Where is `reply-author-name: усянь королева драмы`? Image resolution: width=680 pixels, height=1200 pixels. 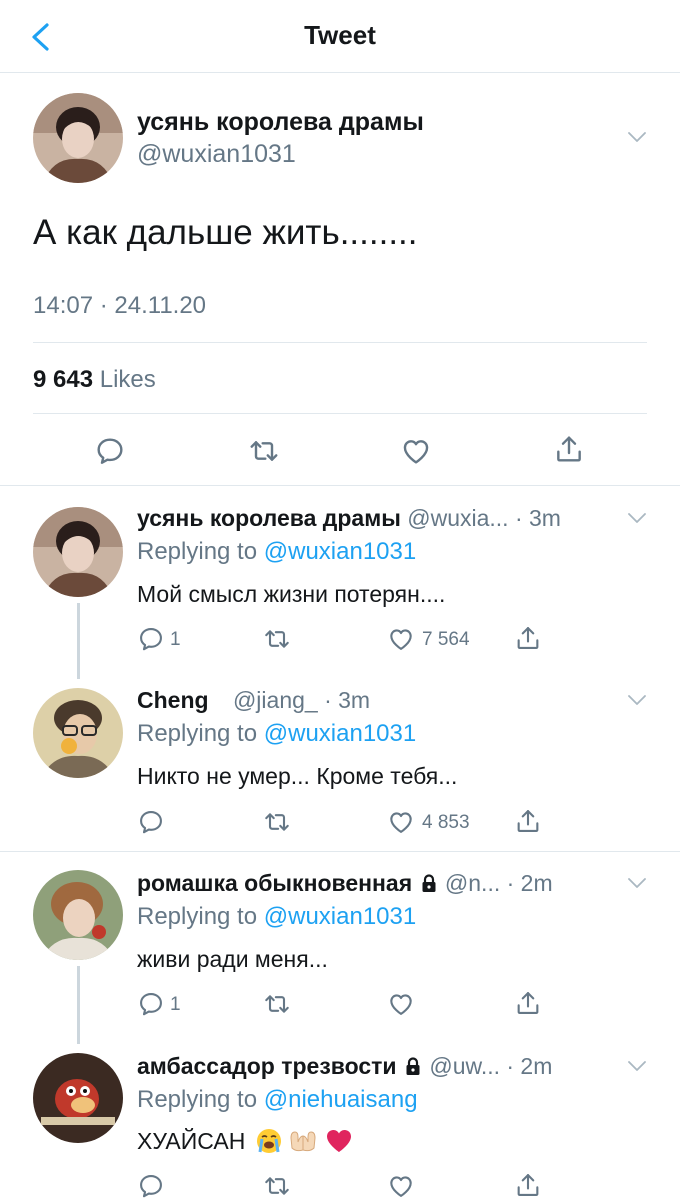 reply-author-name: усянь королева драмы is located at coordinates (269, 518).